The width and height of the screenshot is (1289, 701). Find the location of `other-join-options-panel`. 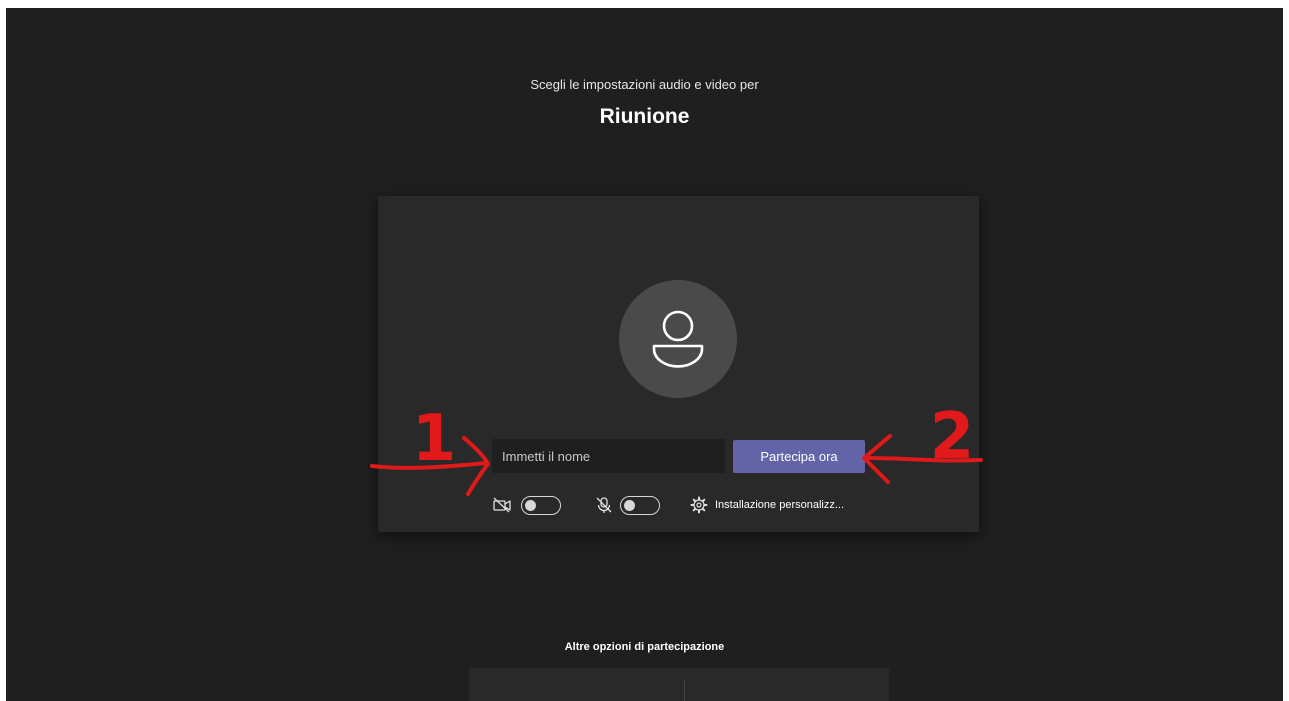

other-join-options-panel is located at coordinates (679, 684).